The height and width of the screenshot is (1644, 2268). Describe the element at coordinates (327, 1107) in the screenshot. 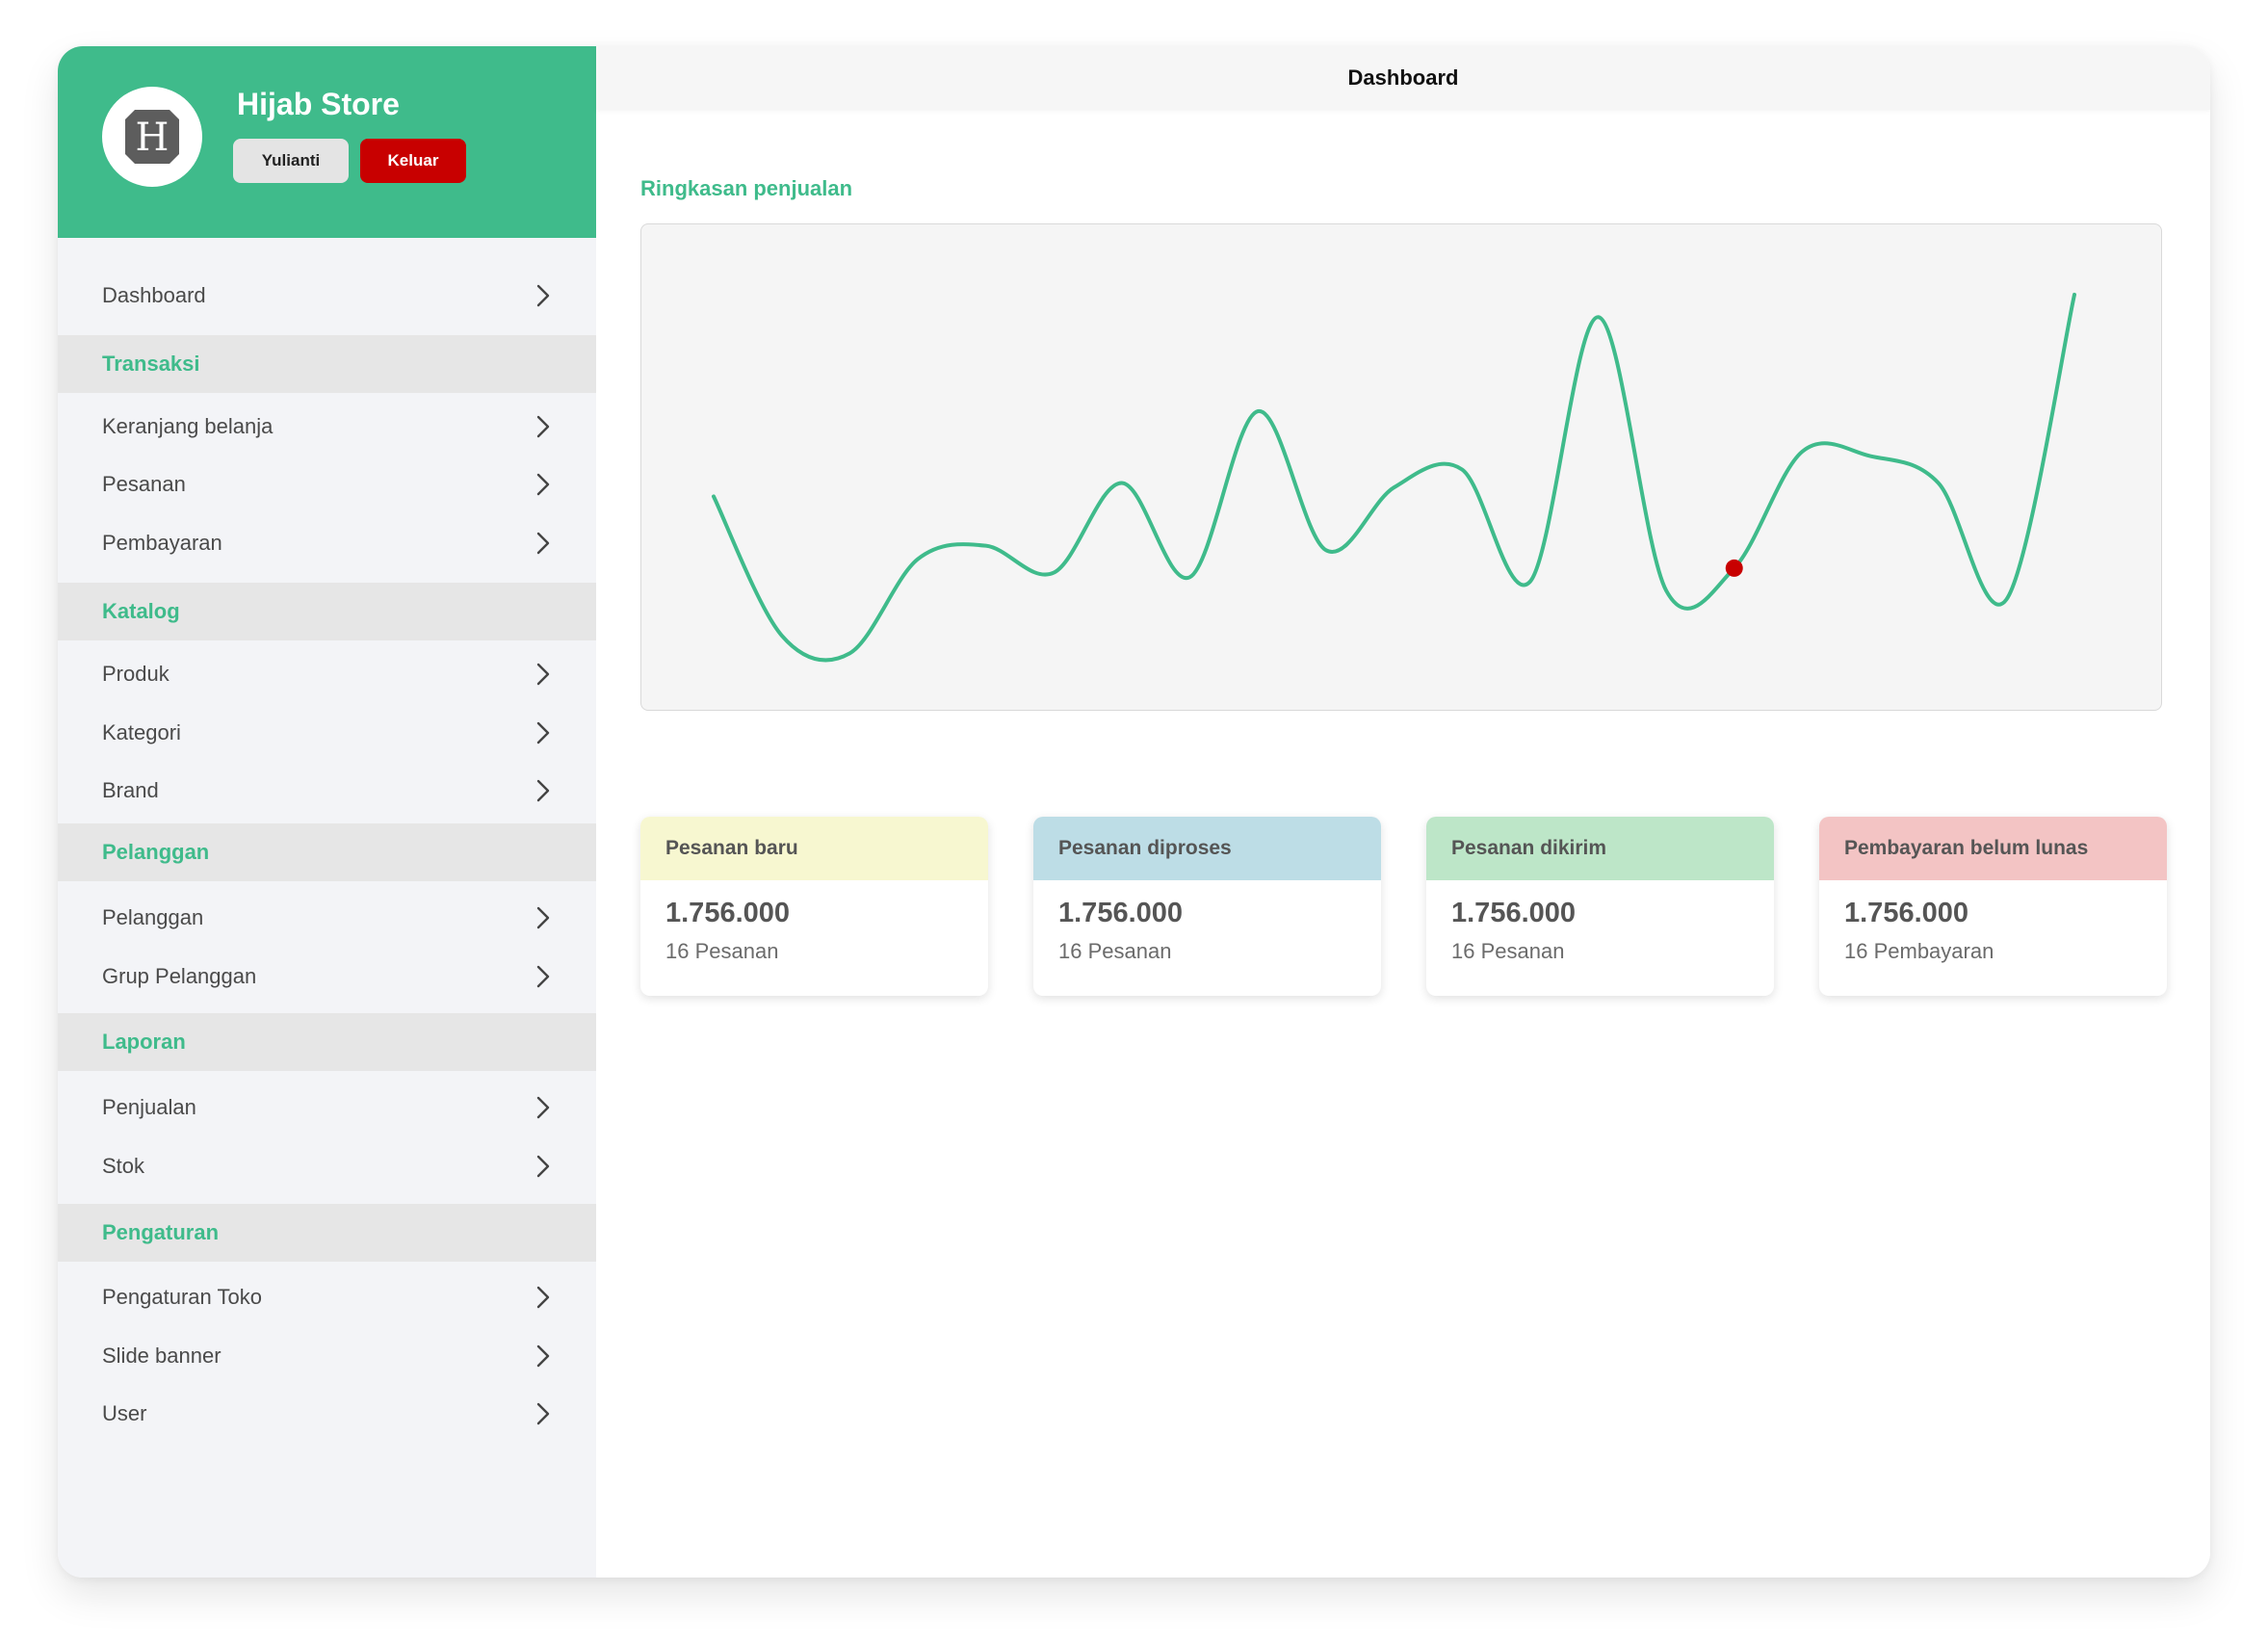

I see `sidebar-item-penjualan: Penjualan` at that location.